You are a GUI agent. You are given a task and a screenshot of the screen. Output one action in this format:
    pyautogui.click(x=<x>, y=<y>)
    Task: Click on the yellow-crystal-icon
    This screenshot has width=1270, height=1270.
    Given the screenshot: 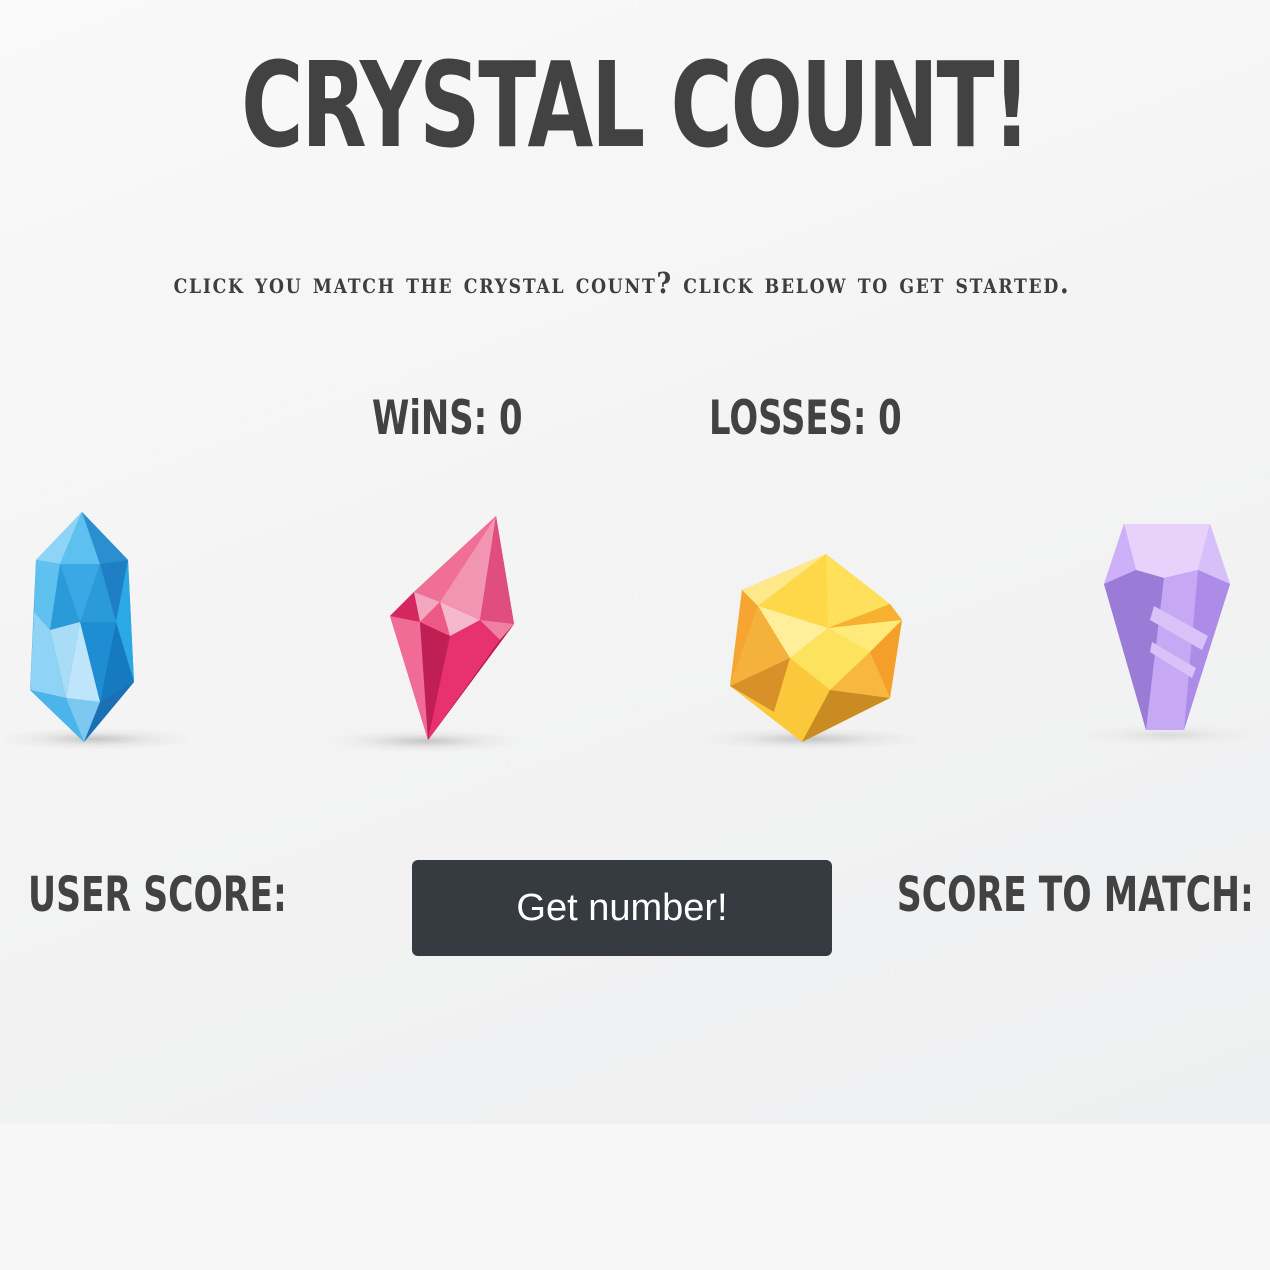 What is the action you would take?
    pyautogui.click(x=816, y=648)
    